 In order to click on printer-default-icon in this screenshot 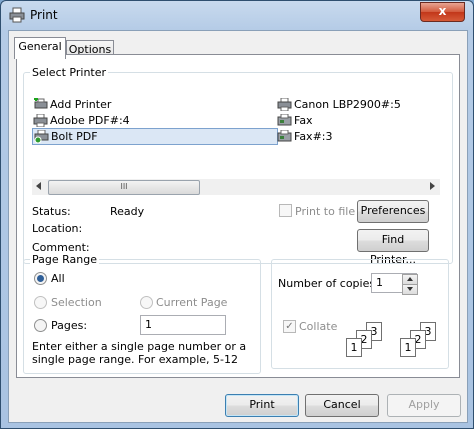, I will do `click(41, 136)`.